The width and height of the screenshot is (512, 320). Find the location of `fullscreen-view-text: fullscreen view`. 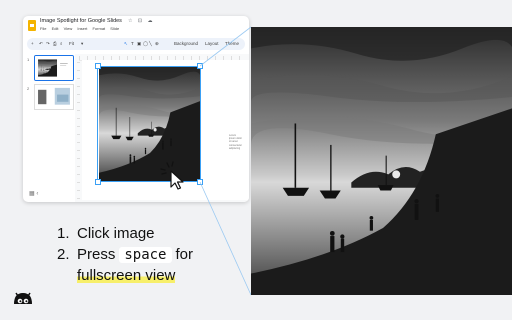

fullscreen-view-text: fullscreen view is located at coordinates (126, 275).